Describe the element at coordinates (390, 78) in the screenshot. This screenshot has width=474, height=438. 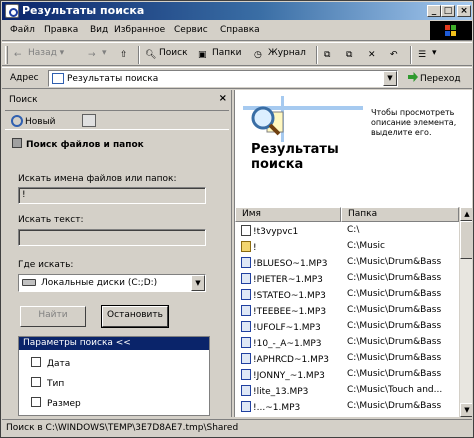
I see `address-dropdown-button: ▼` at that location.